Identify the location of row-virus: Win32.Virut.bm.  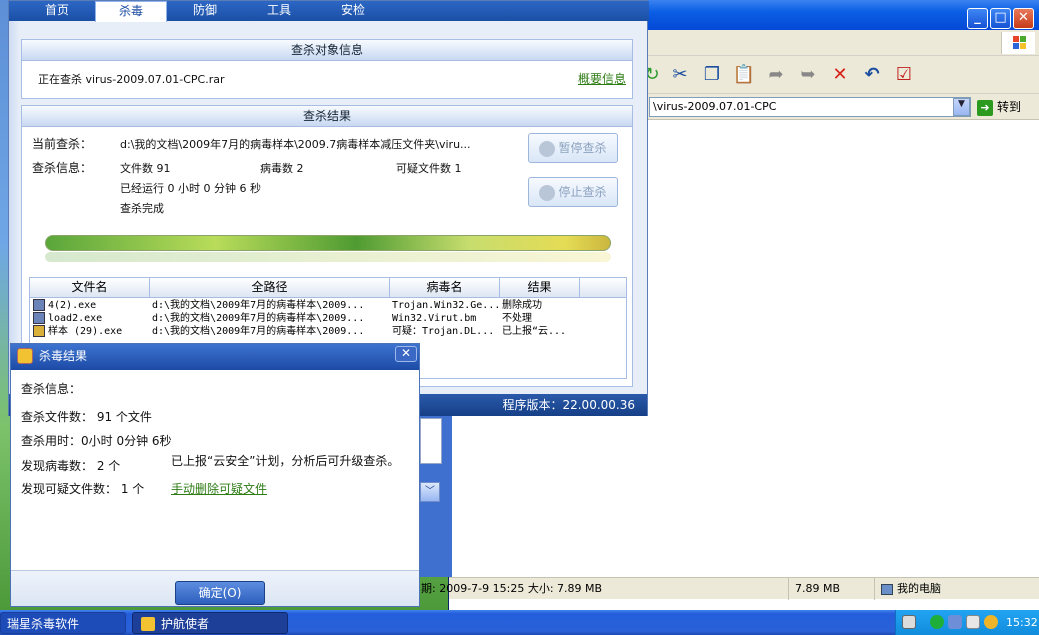
(434, 318).